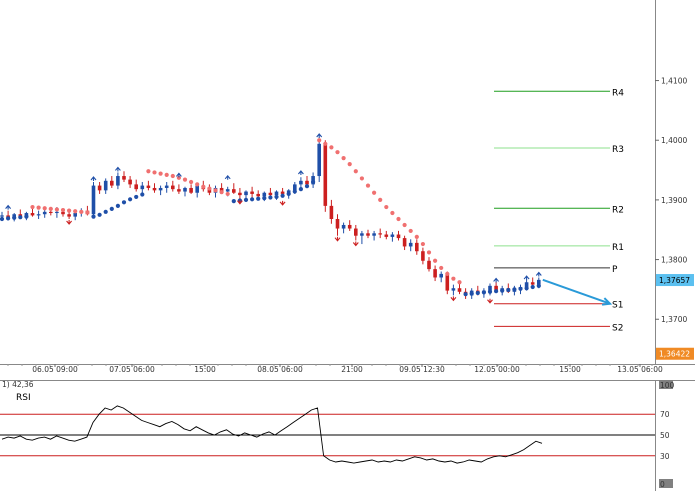  I want to click on pivot-label-r3: R3, so click(618, 150).